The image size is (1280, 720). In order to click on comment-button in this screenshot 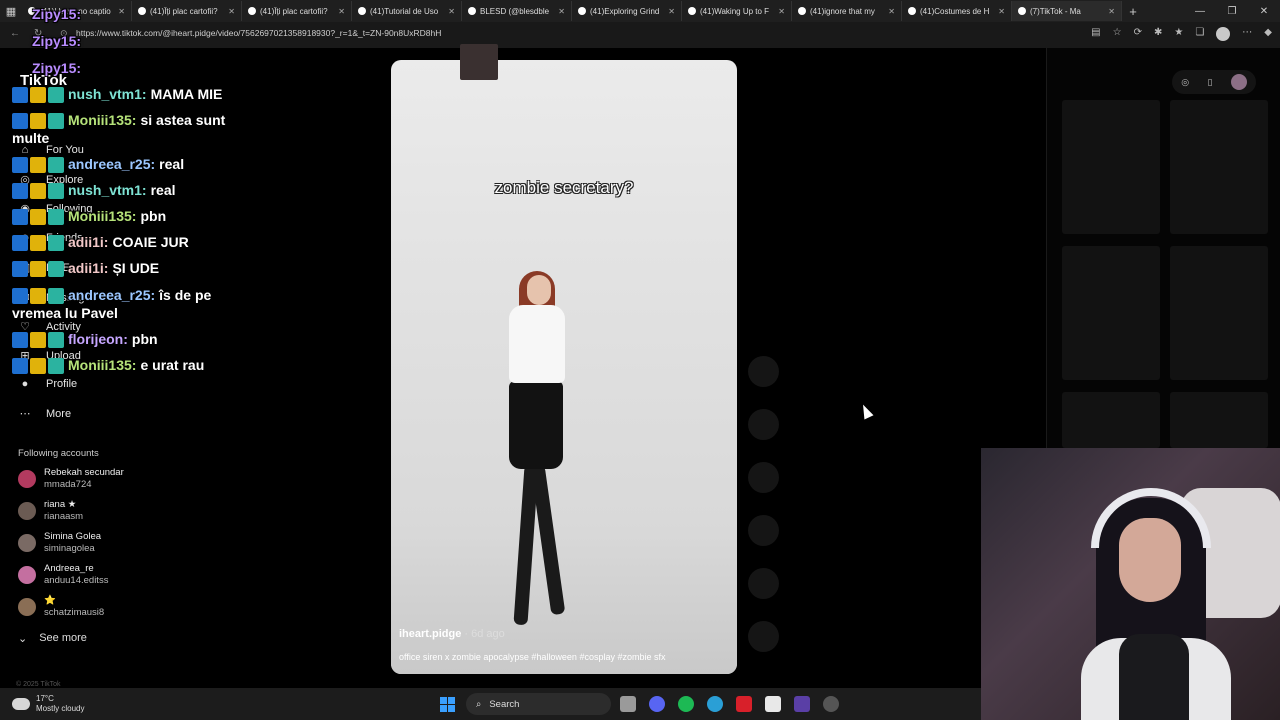, I will do `click(763, 424)`.